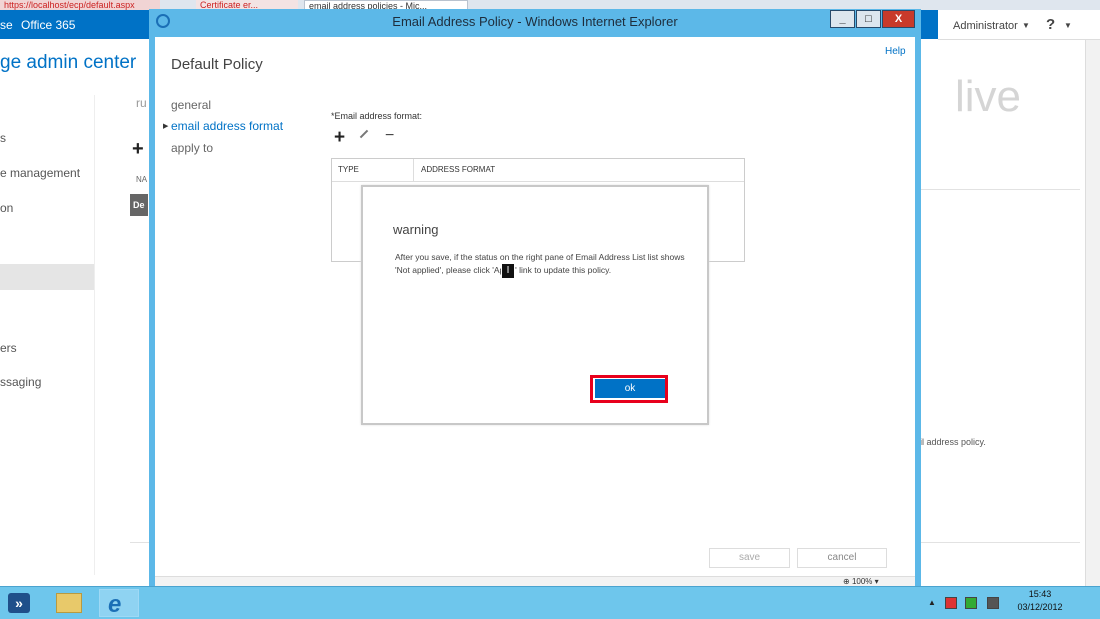 This screenshot has height=619, width=1100. I want to click on side-nav-email-address-format: email address format, so click(227, 126).